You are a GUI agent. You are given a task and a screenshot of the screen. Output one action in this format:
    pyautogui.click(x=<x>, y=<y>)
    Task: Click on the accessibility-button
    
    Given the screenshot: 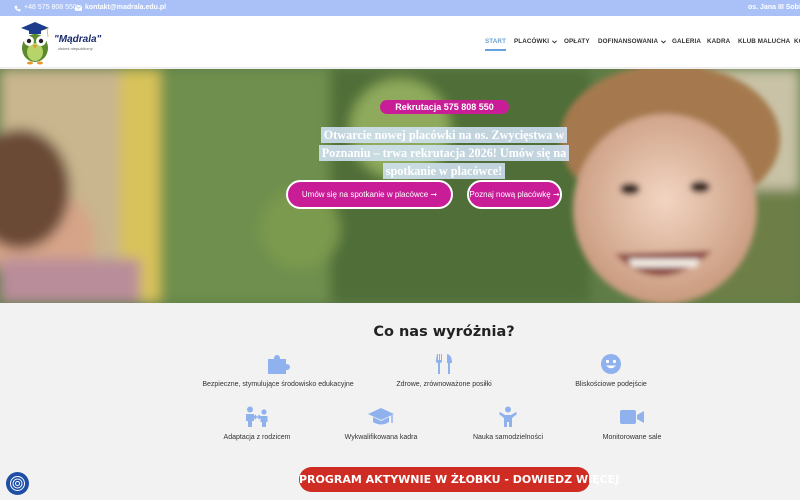 What is the action you would take?
    pyautogui.click(x=17, y=483)
    